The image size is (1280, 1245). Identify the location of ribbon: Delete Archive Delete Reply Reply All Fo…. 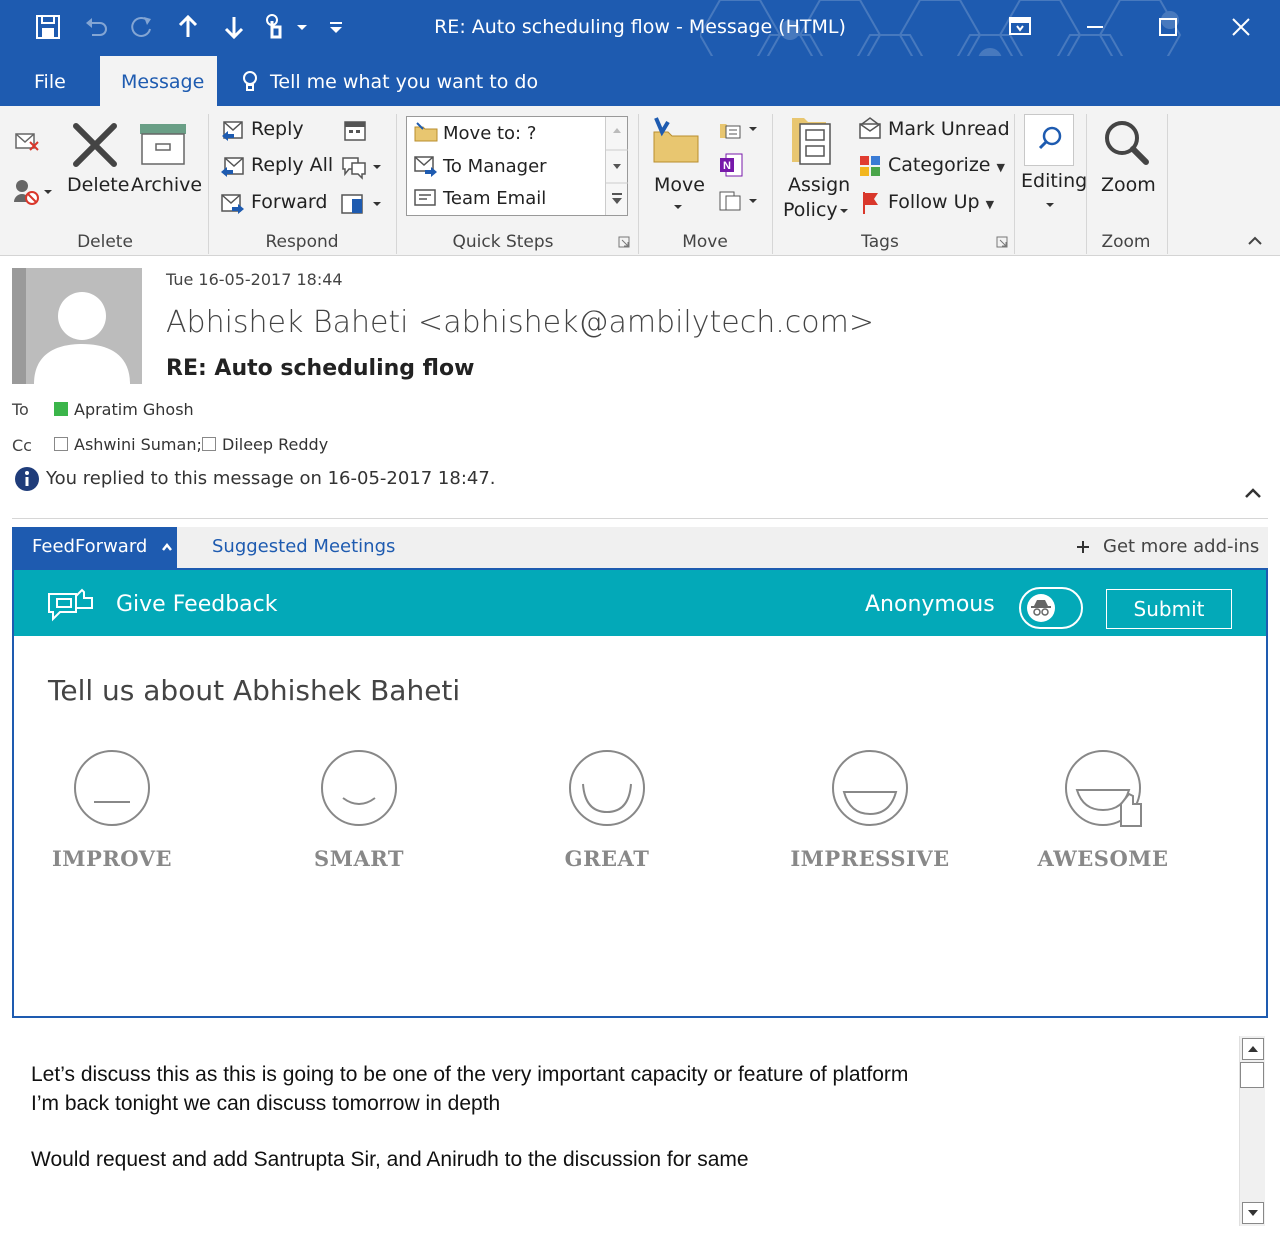
(640, 181).